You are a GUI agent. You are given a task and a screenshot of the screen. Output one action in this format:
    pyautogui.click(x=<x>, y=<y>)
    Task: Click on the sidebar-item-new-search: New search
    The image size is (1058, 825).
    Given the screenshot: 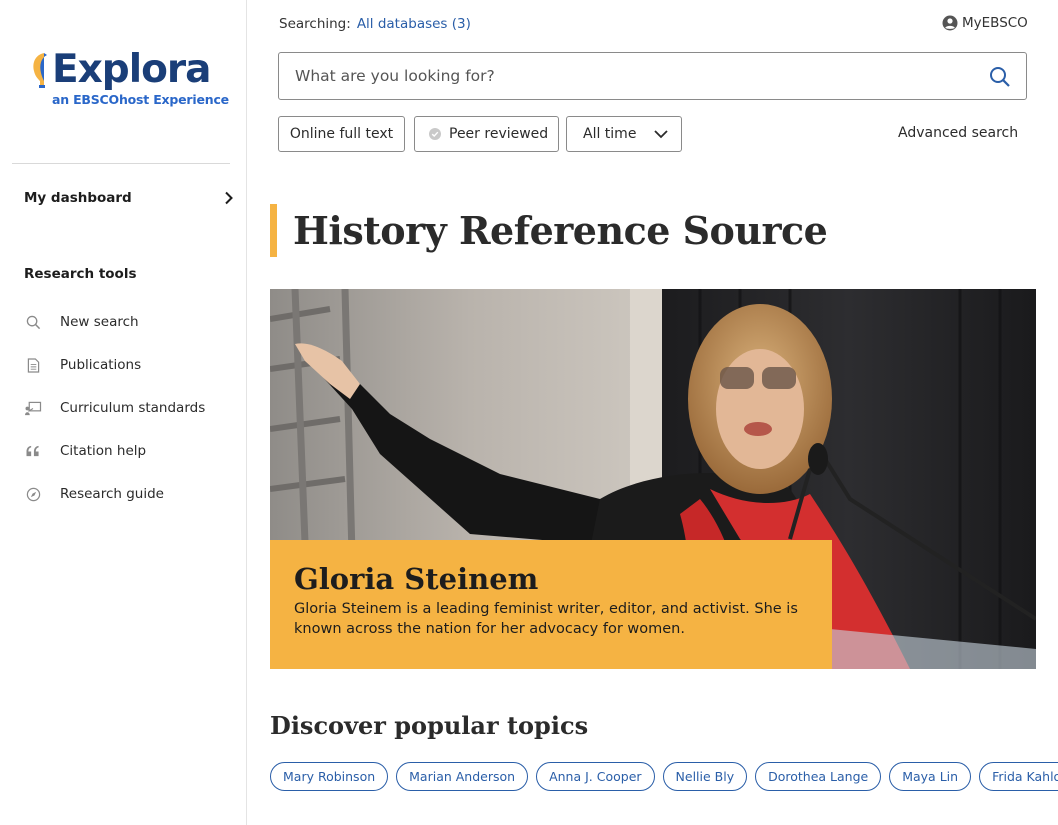 What is the action you would take?
    pyautogui.click(x=129, y=322)
    